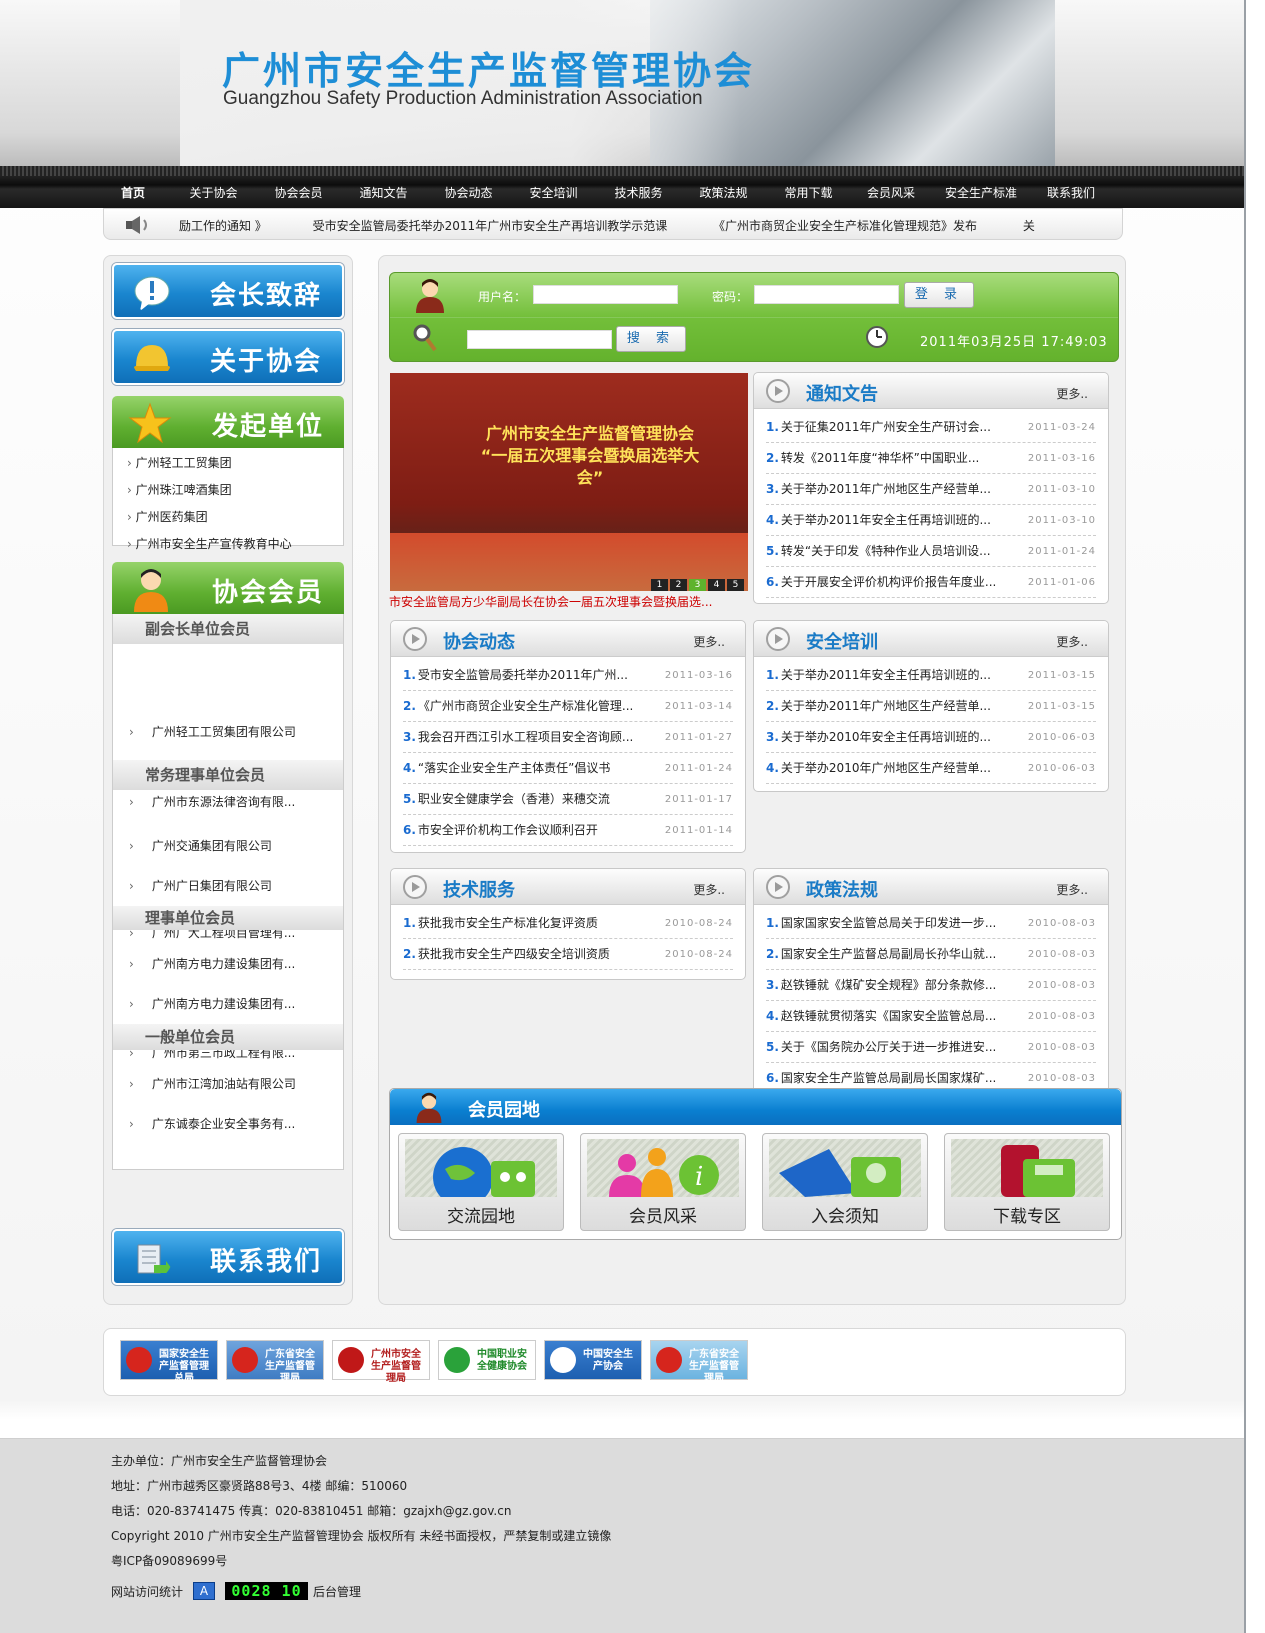 The width and height of the screenshot is (1265, 1633). What do you see at coordinates (298, 193) in the screenshot?
I see `nav-members: 协会会员` at bounding box center [298, 193].